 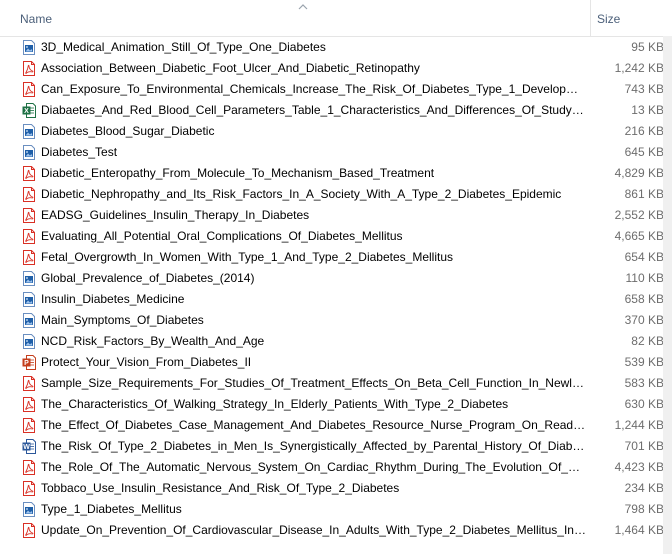 I want to click on file-size: 861 KB, so click(x=644, y=194).